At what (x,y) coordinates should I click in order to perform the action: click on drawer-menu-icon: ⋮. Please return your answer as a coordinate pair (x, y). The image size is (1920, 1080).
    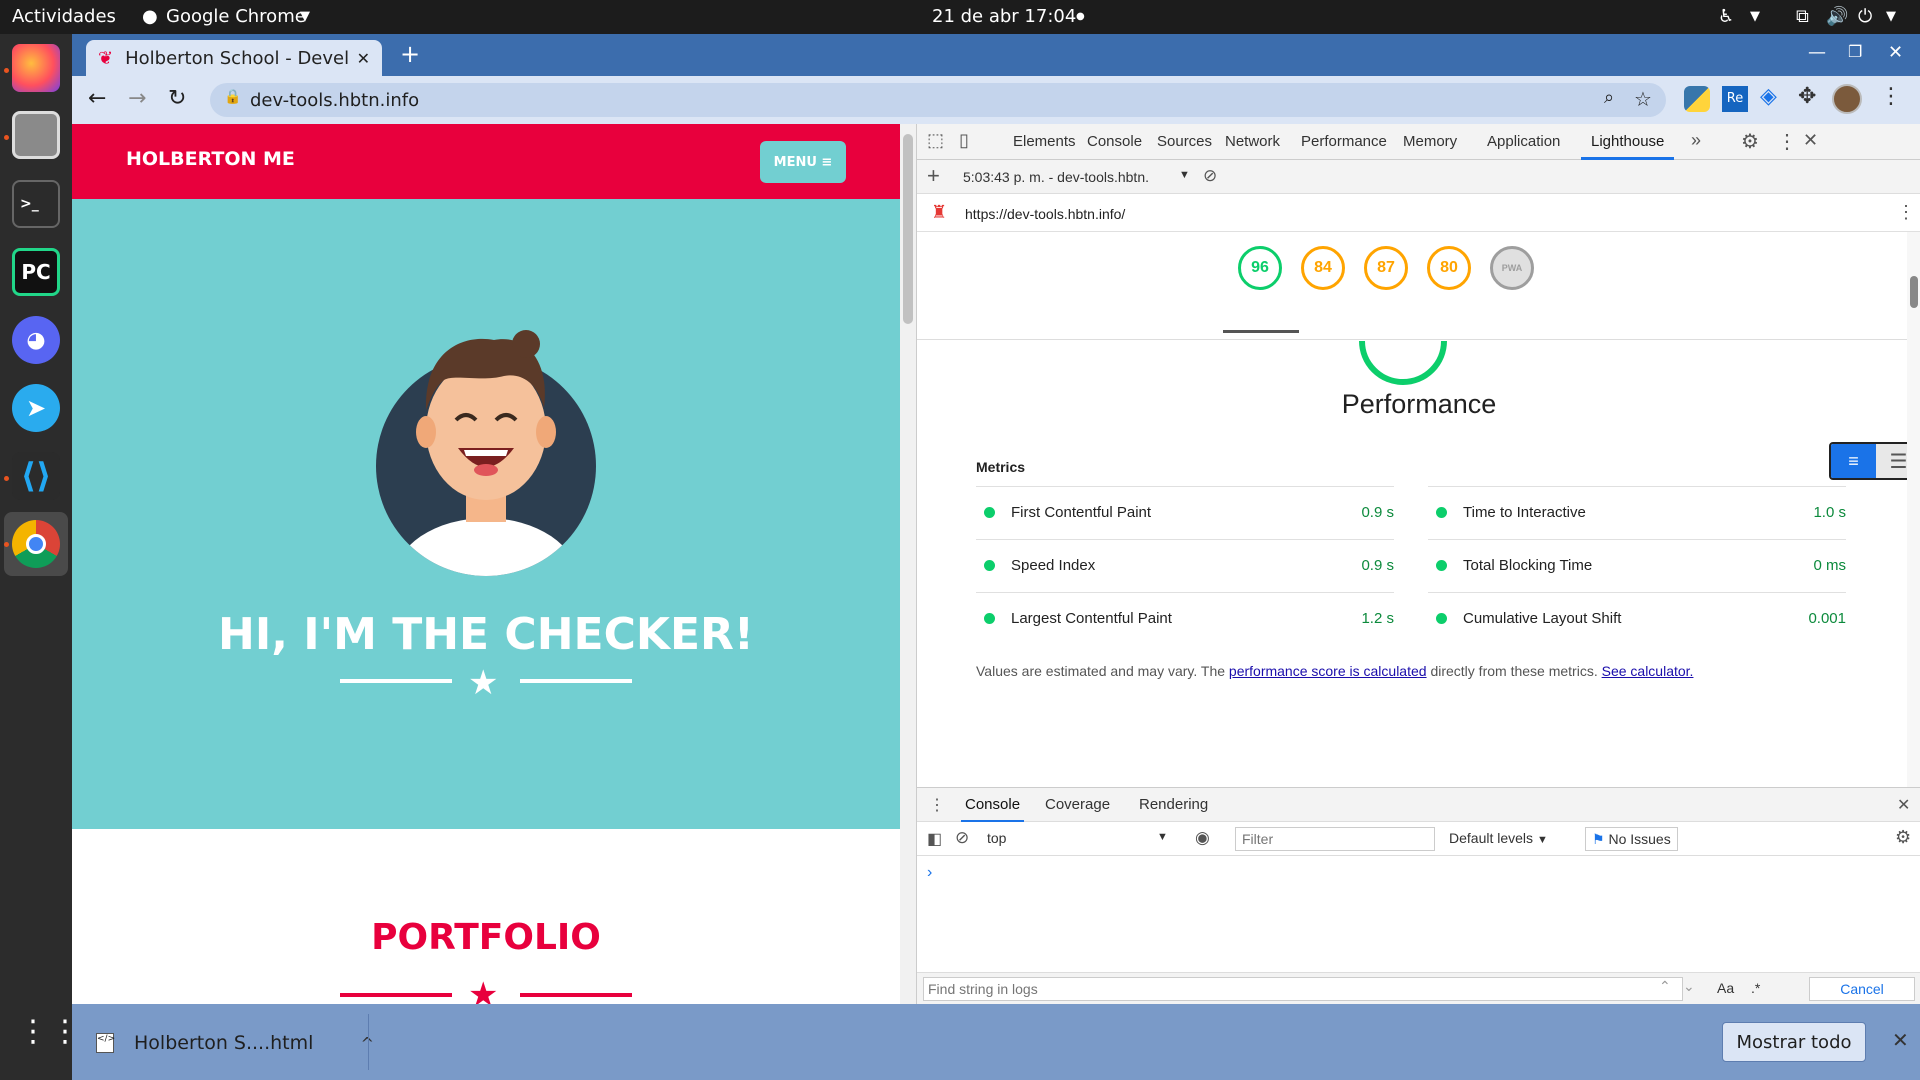
    Looking at the image, I should click on (937, 805).